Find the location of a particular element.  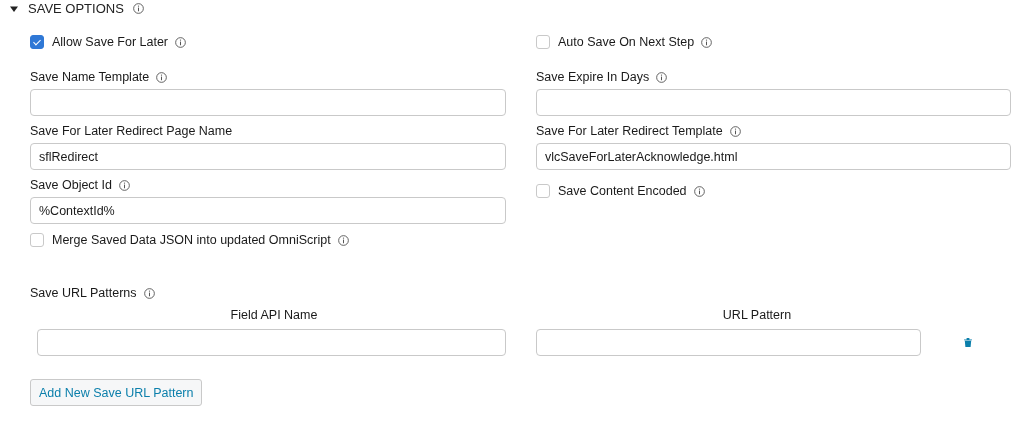

text-field: sflRedirect is located at coordinates (268, 156).